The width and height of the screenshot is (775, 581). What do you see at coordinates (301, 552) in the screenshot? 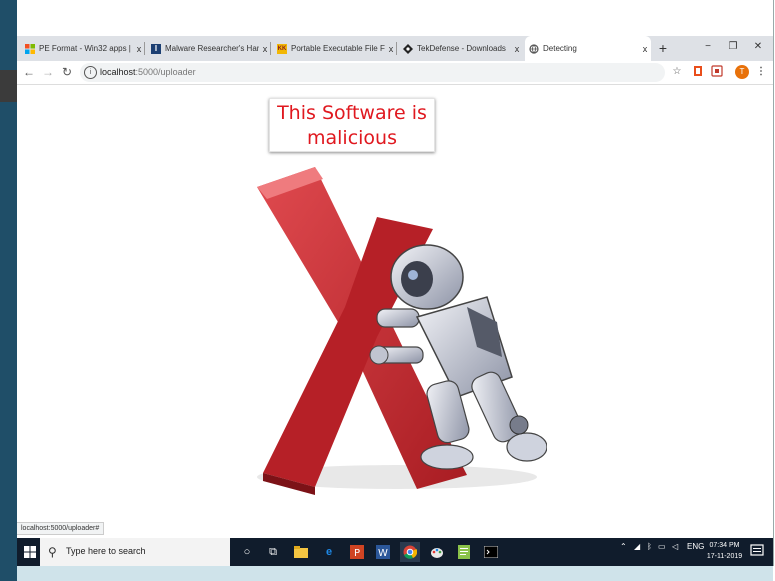
I see `file-explorer-icon` at bounding box center [301, 552].